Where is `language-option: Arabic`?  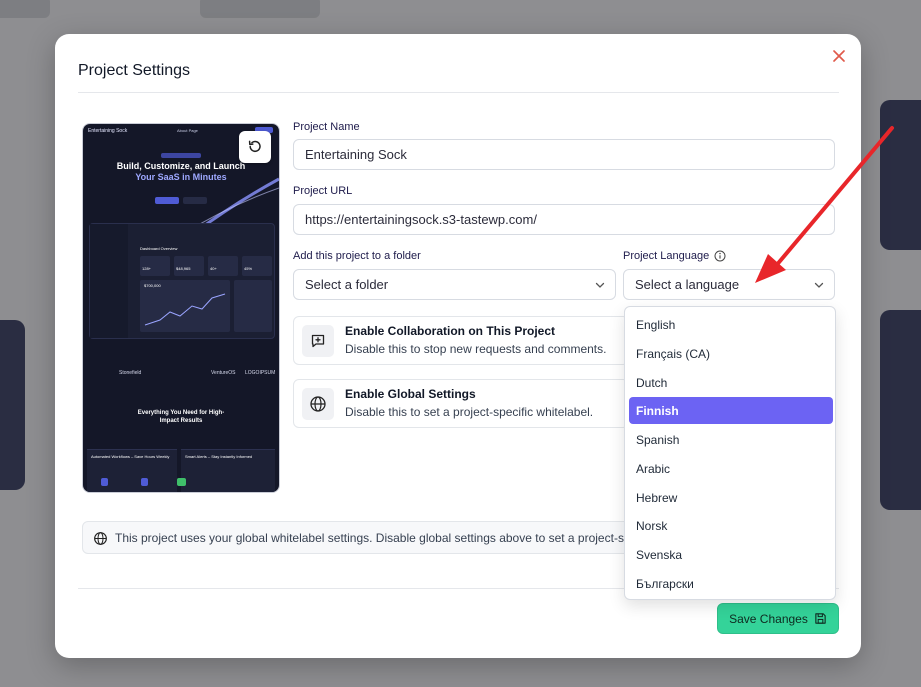 language-option: Arabic is located at coordinates (731, 468).